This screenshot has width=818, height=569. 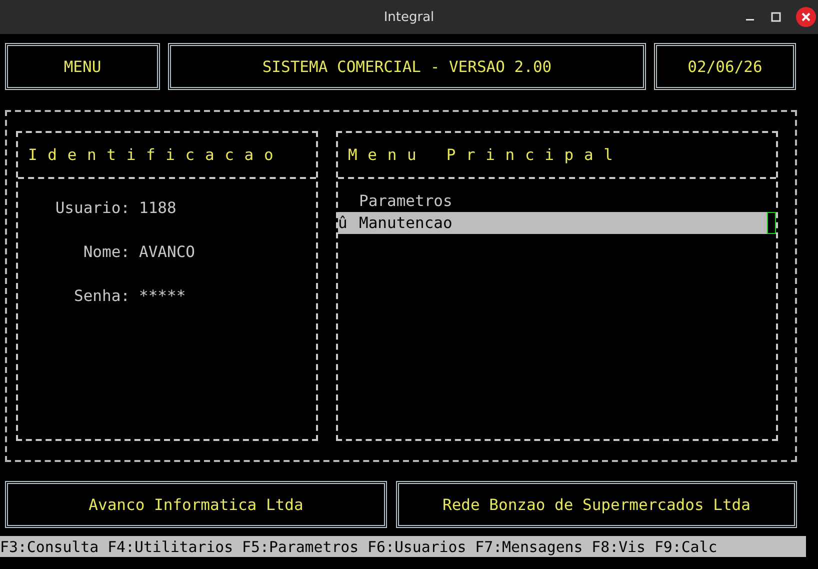 I want to click on field-label: Usuario:, so click(x=92, y=208).